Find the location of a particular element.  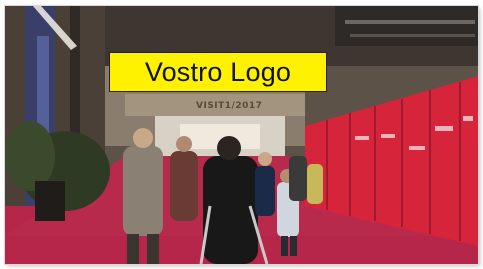

logo-placeholder-banner: Vostro Logo is located at coordinates (218, 72).